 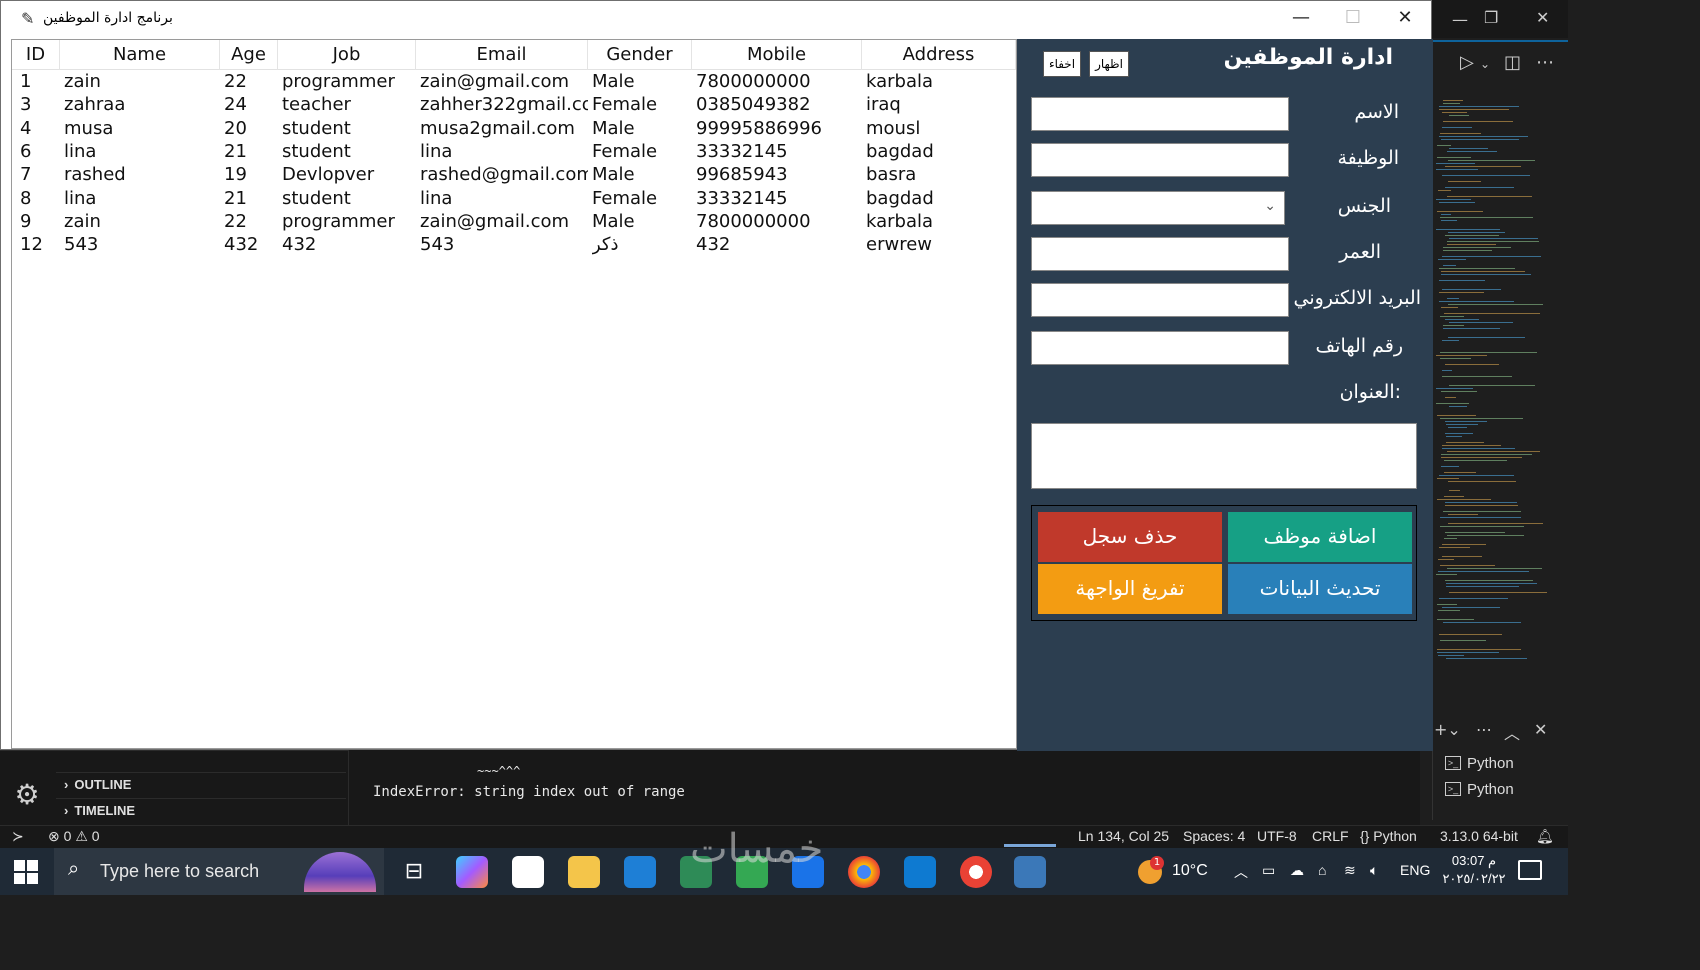 I want to click on chevron-down-icon: ⌄, so click(x=1485, y=64).